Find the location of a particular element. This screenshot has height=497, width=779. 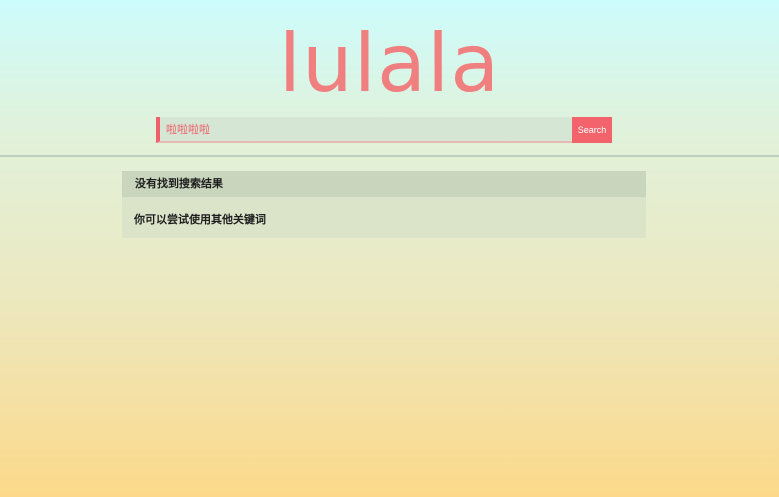

no-results-panel: 没有找到搜索结果 你可以尝试使用其他关键词 is located at coordinates (384, 204).